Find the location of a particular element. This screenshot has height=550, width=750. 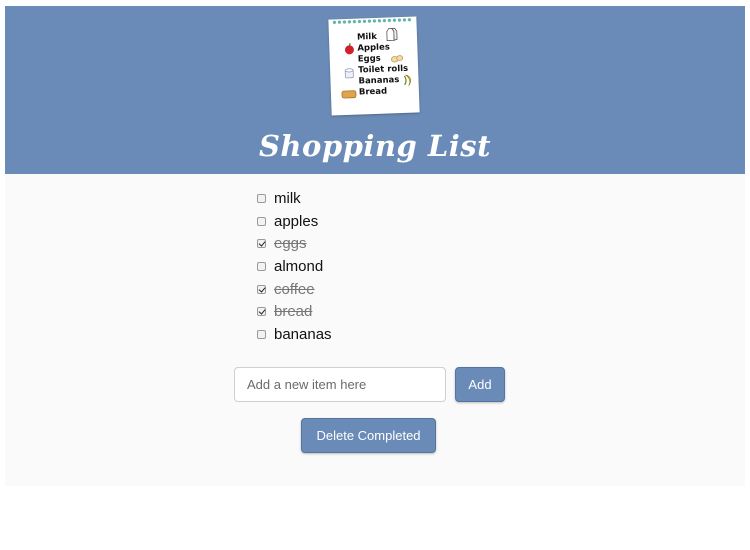

eggs-icon is located at coordinates (397, 59).